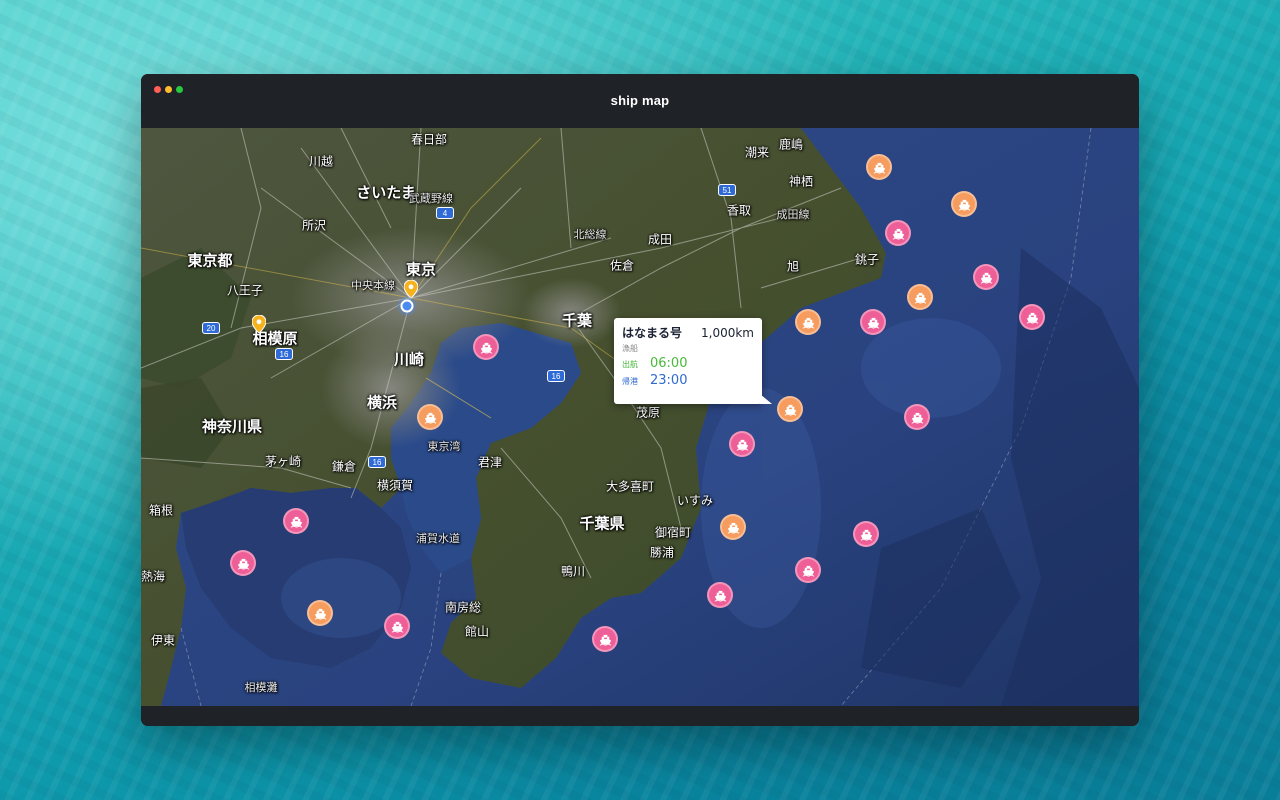  What do you see at coordinates (490, 462) in the screenshot?
I see `place-label: 君津` at bounding box center [490, 462].